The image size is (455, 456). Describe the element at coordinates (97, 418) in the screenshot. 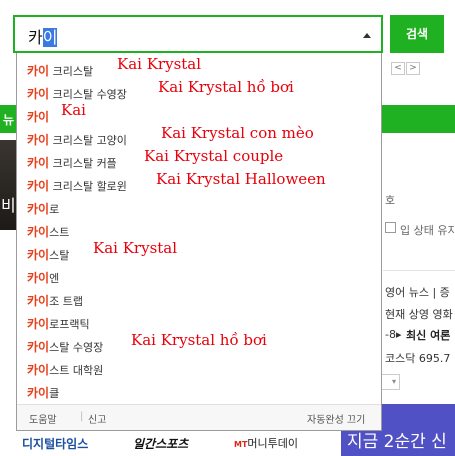

I see `report-link: 신고` at that location.